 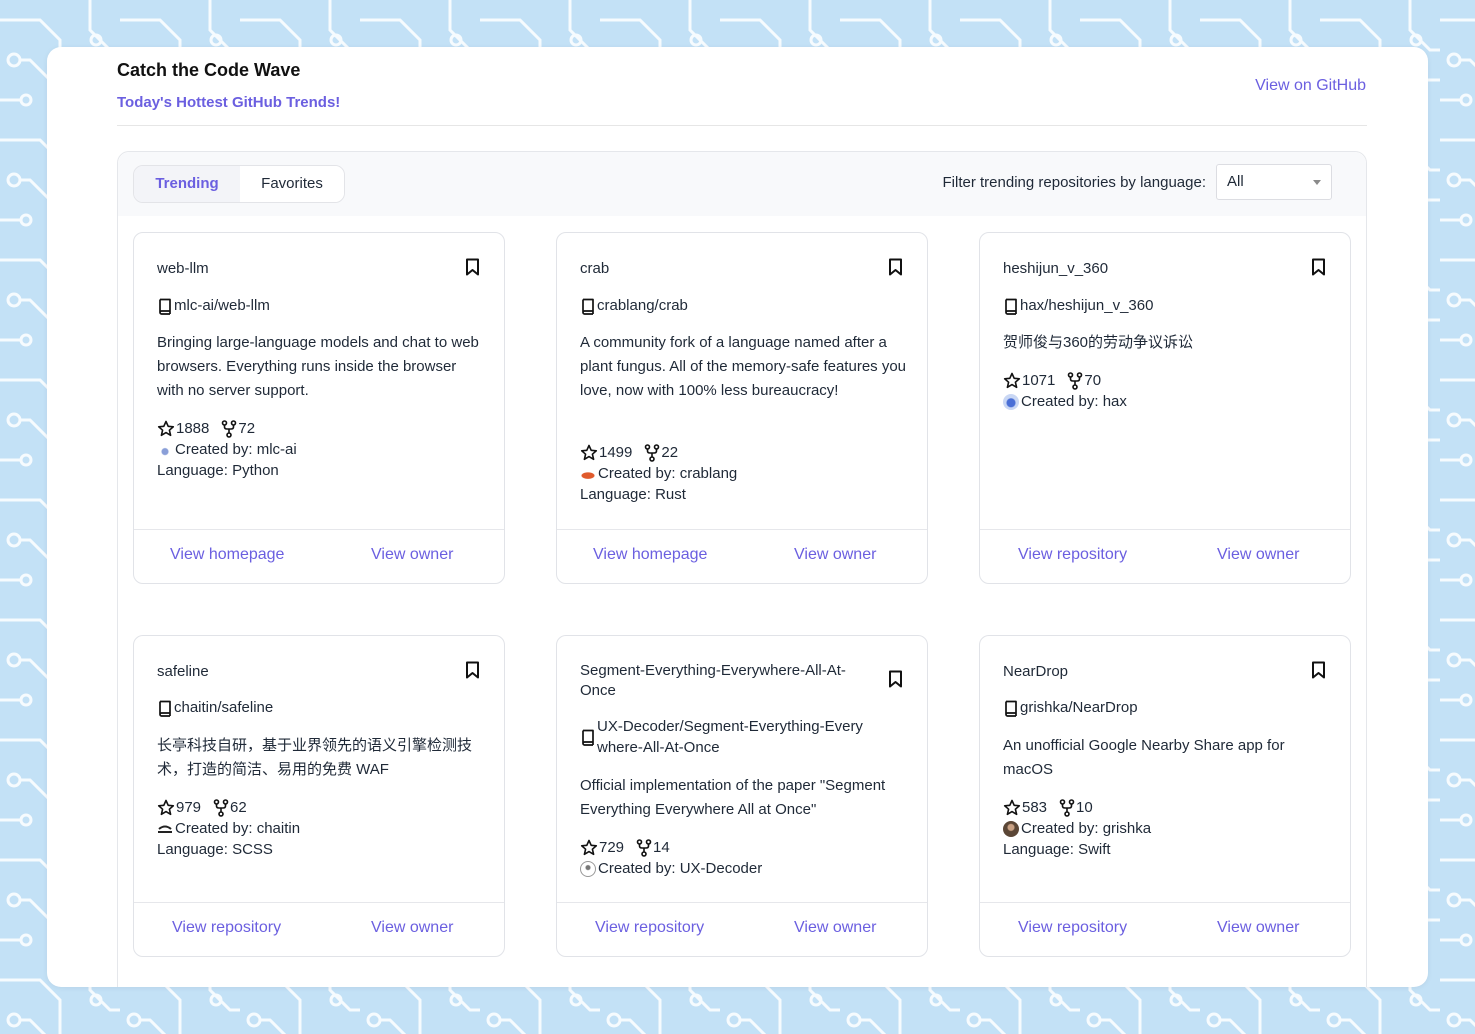 What do you see at coordinates (202, 808) in the screenshot?
I see `repo-stats: 979 62` at bounding box center [202, 808].